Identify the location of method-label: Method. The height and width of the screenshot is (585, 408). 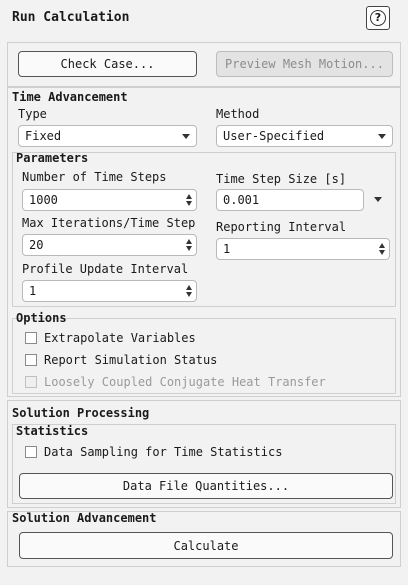
(238, 114).